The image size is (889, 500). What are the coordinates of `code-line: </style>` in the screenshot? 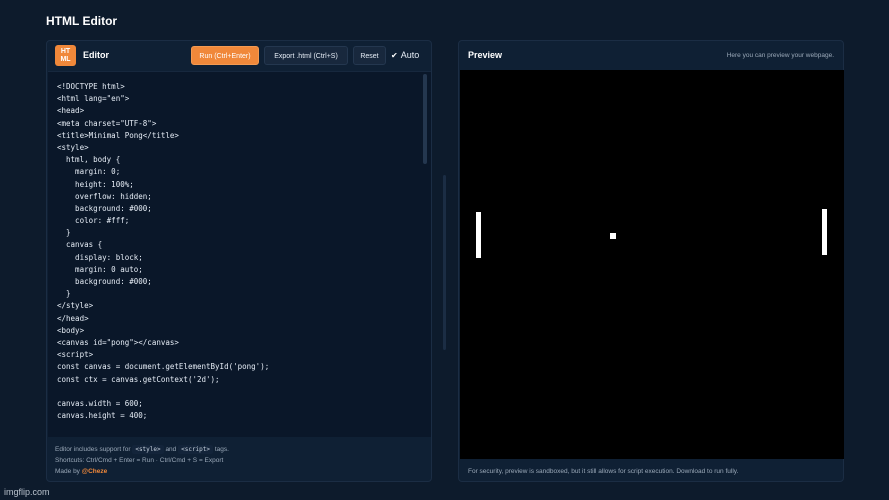 It's located at (75, 306).